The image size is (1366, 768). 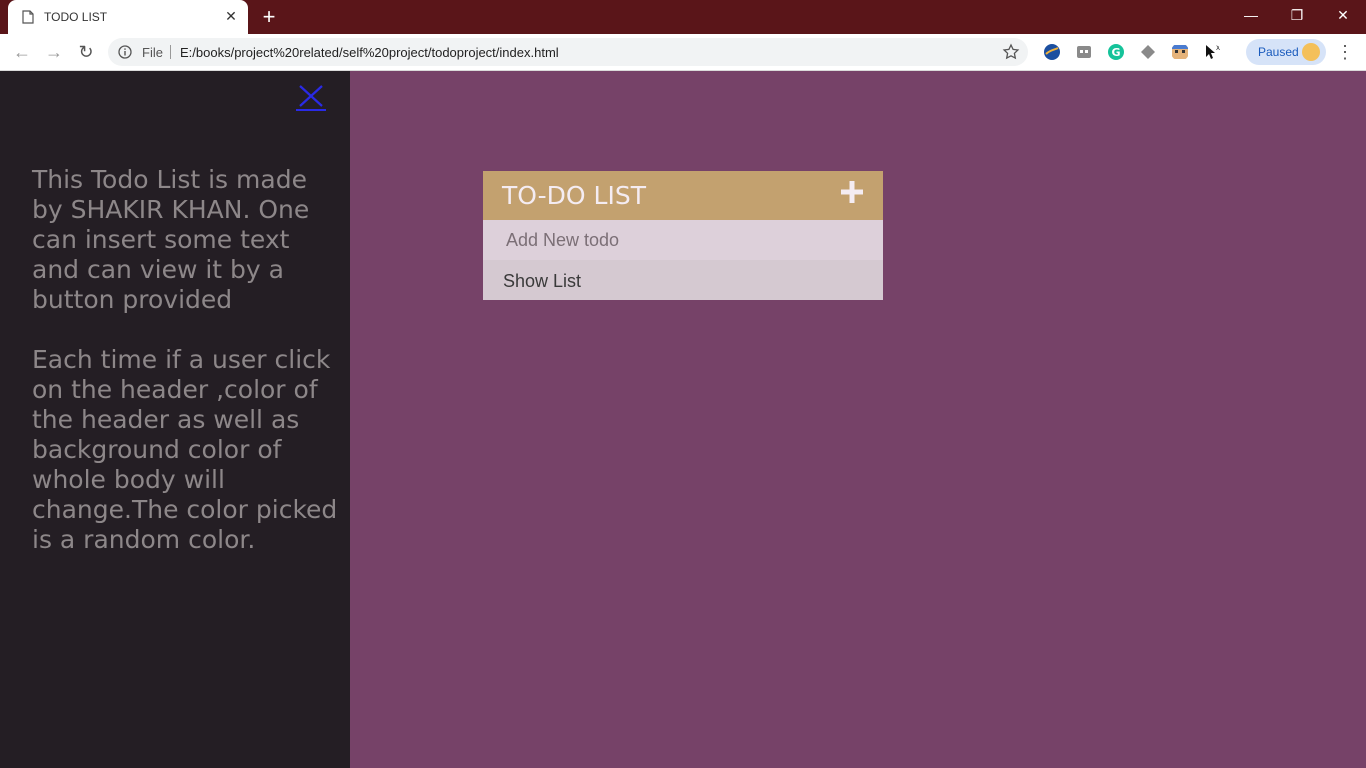 I want to click on svg-text: XY, so click(x=1218, y=48).